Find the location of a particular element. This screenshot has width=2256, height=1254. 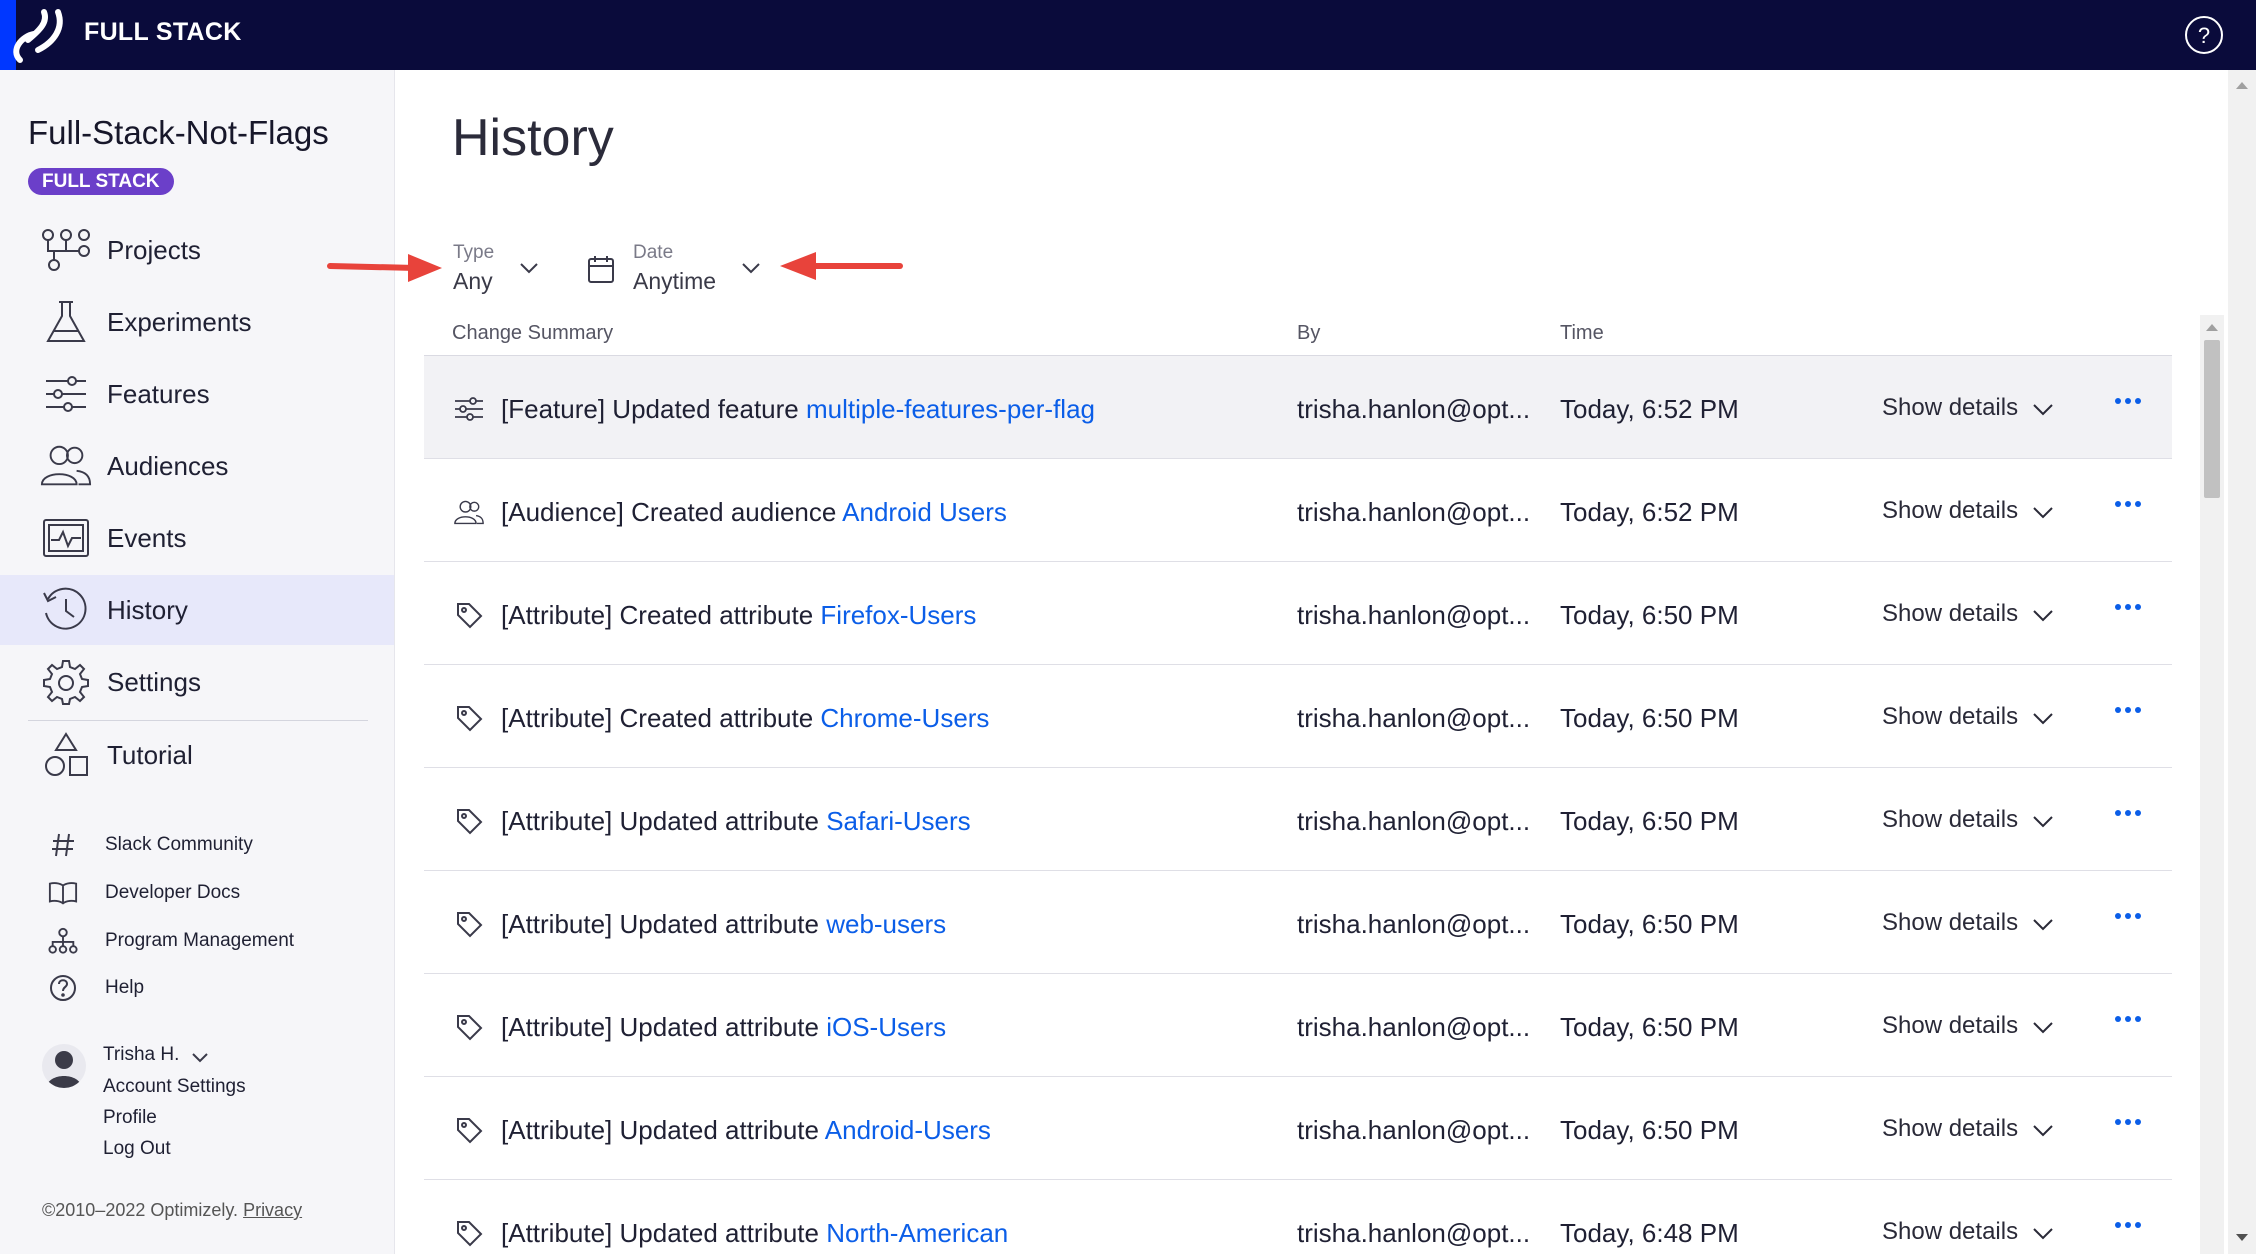

help-icon: ? is located at coordinates (2204, 35).